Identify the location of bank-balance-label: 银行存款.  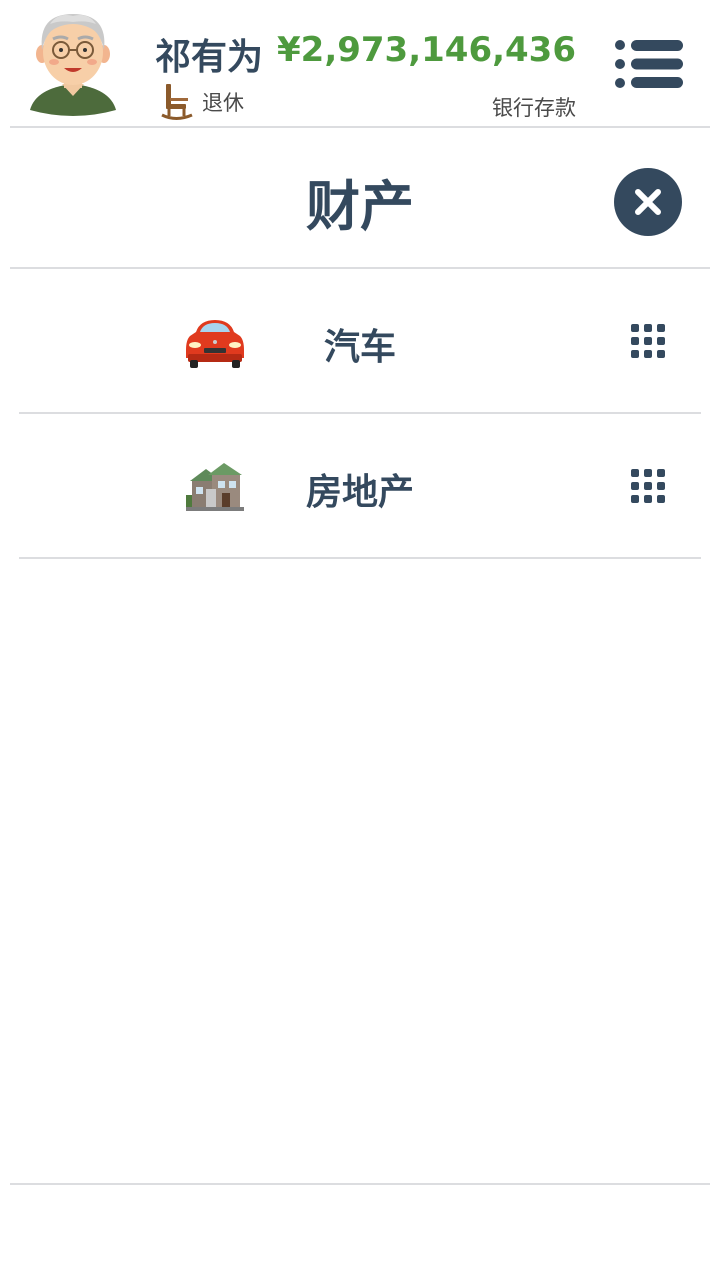
(534, 108).